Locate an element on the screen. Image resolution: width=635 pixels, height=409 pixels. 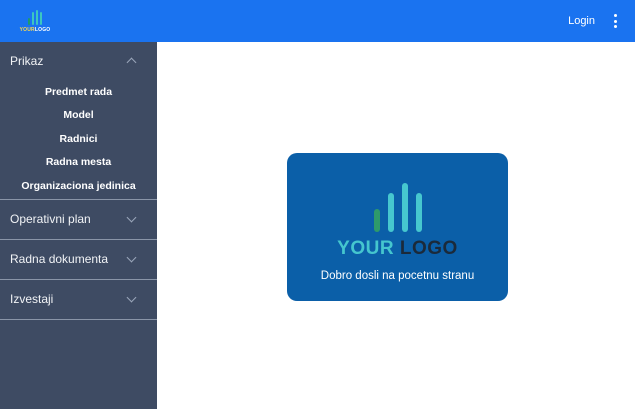
sidebar-section-label: Radna dokumenta is located at coordinates (59, 259).